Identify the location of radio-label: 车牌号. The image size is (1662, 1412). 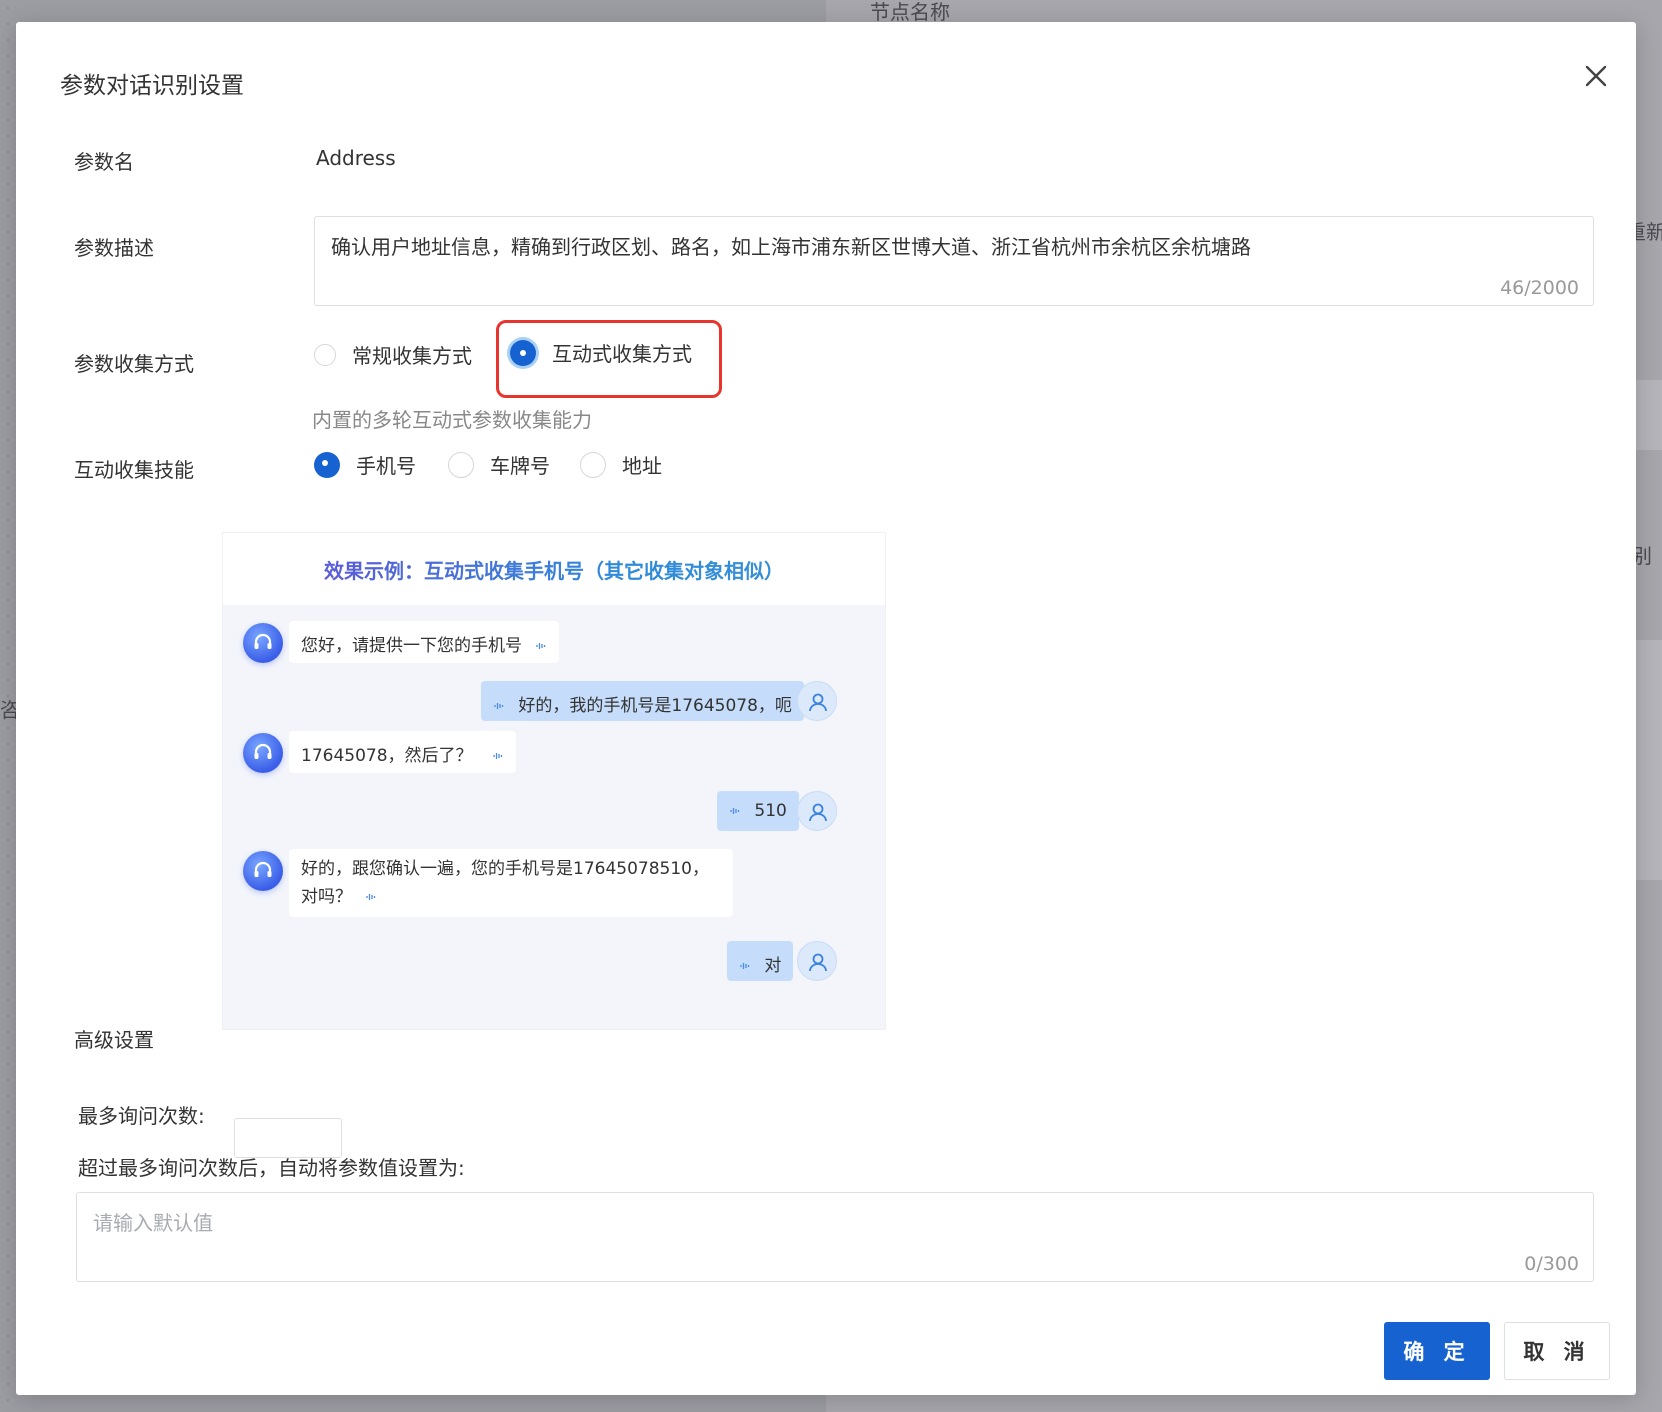
(520, 466).